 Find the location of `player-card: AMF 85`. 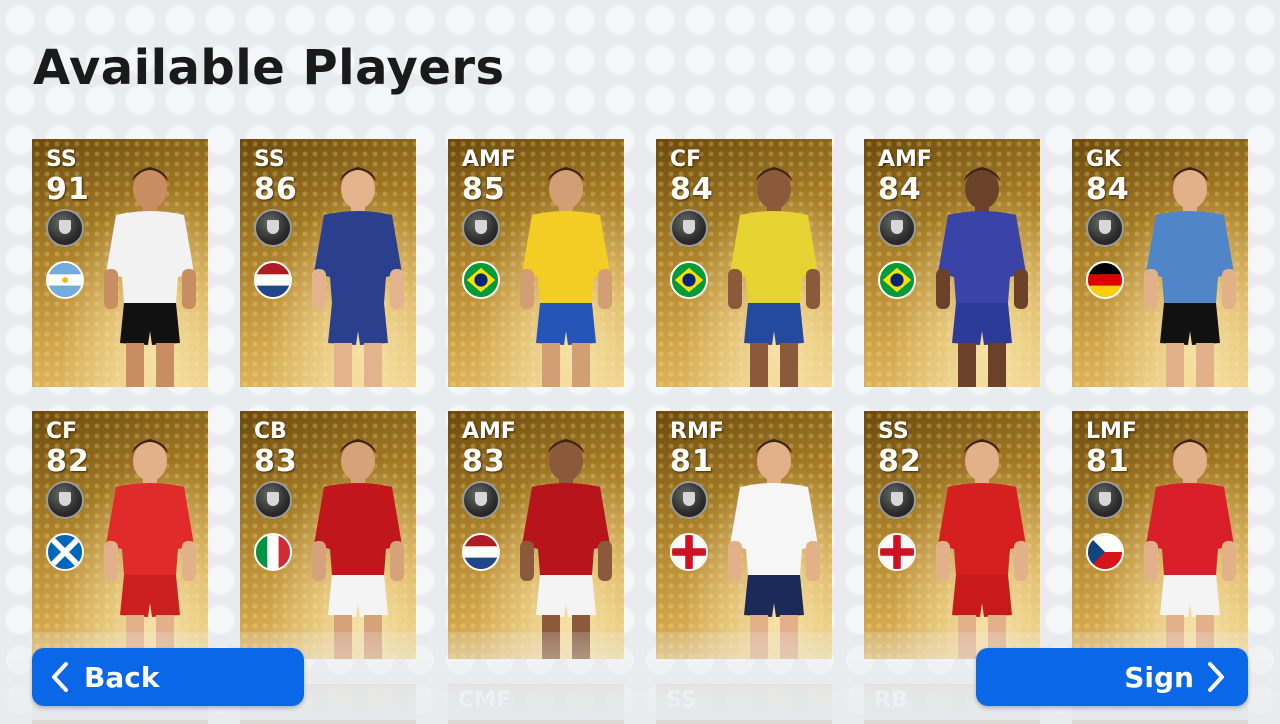

player-card: AMF 85 is located at coordinates (536, 263).